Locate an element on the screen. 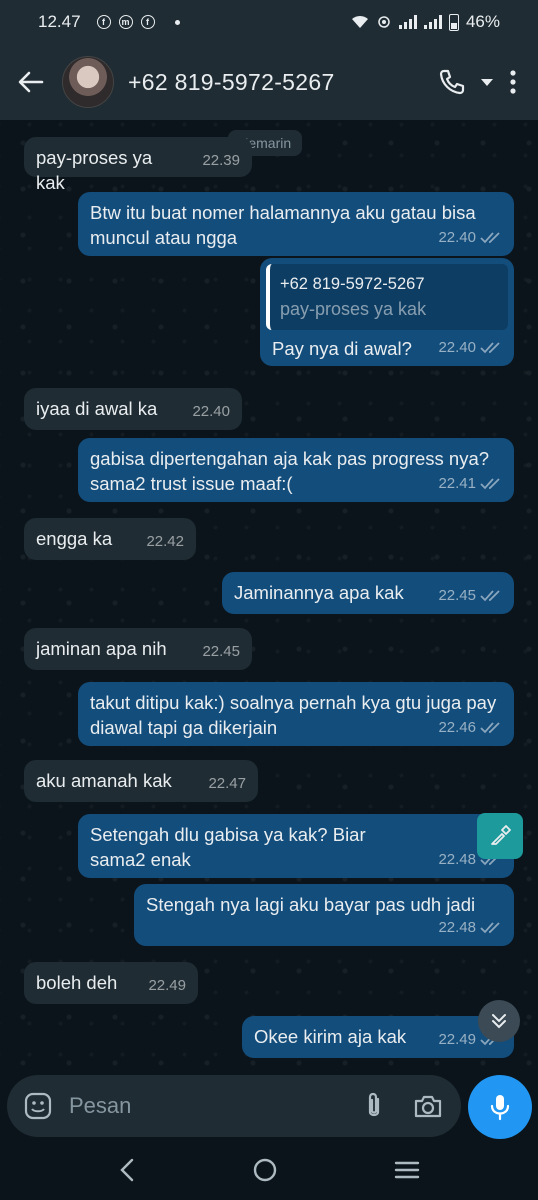 The height and width of the screenshot is (1200, 538). signal-sim2-icon is located at coordinates (432, 22).